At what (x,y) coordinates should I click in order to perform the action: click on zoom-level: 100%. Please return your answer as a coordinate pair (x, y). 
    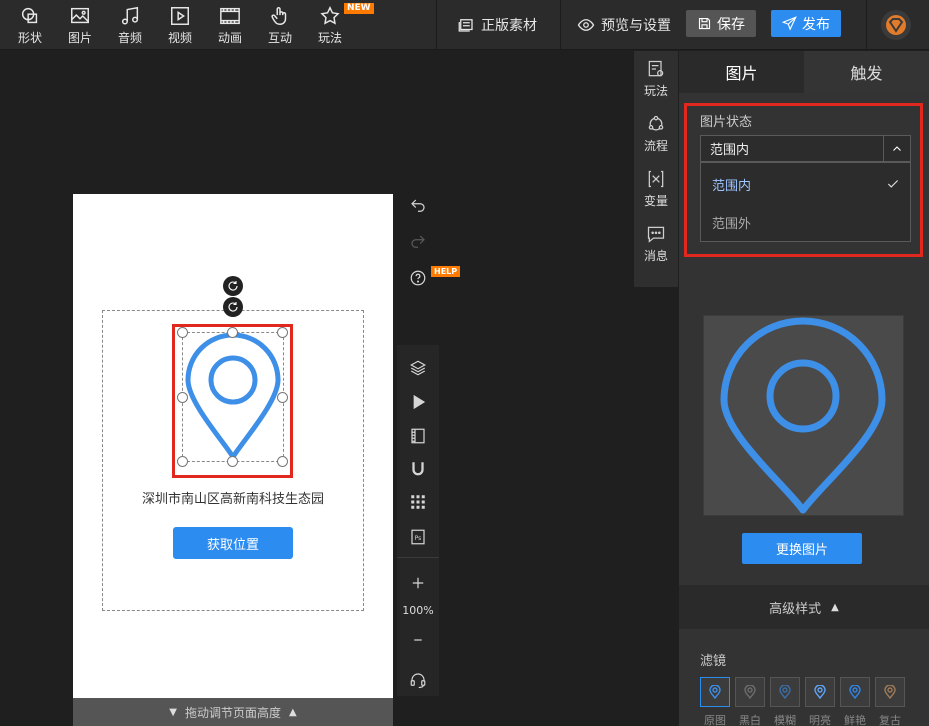
    Looking at the image, I should click on (418, 610).